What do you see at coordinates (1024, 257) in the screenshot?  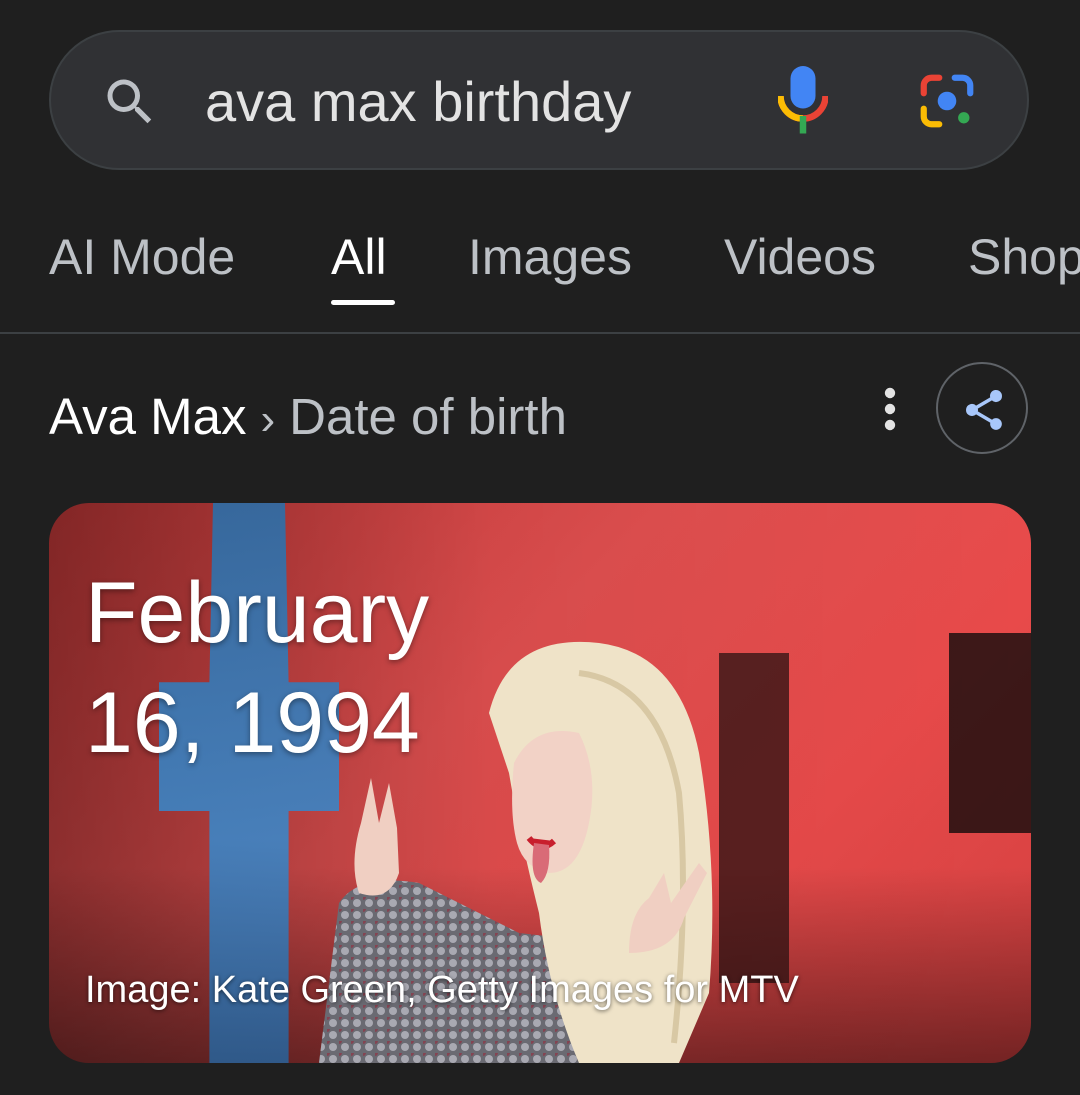 I see `tab-shop: Shop` at bounding box center [1024, 257].